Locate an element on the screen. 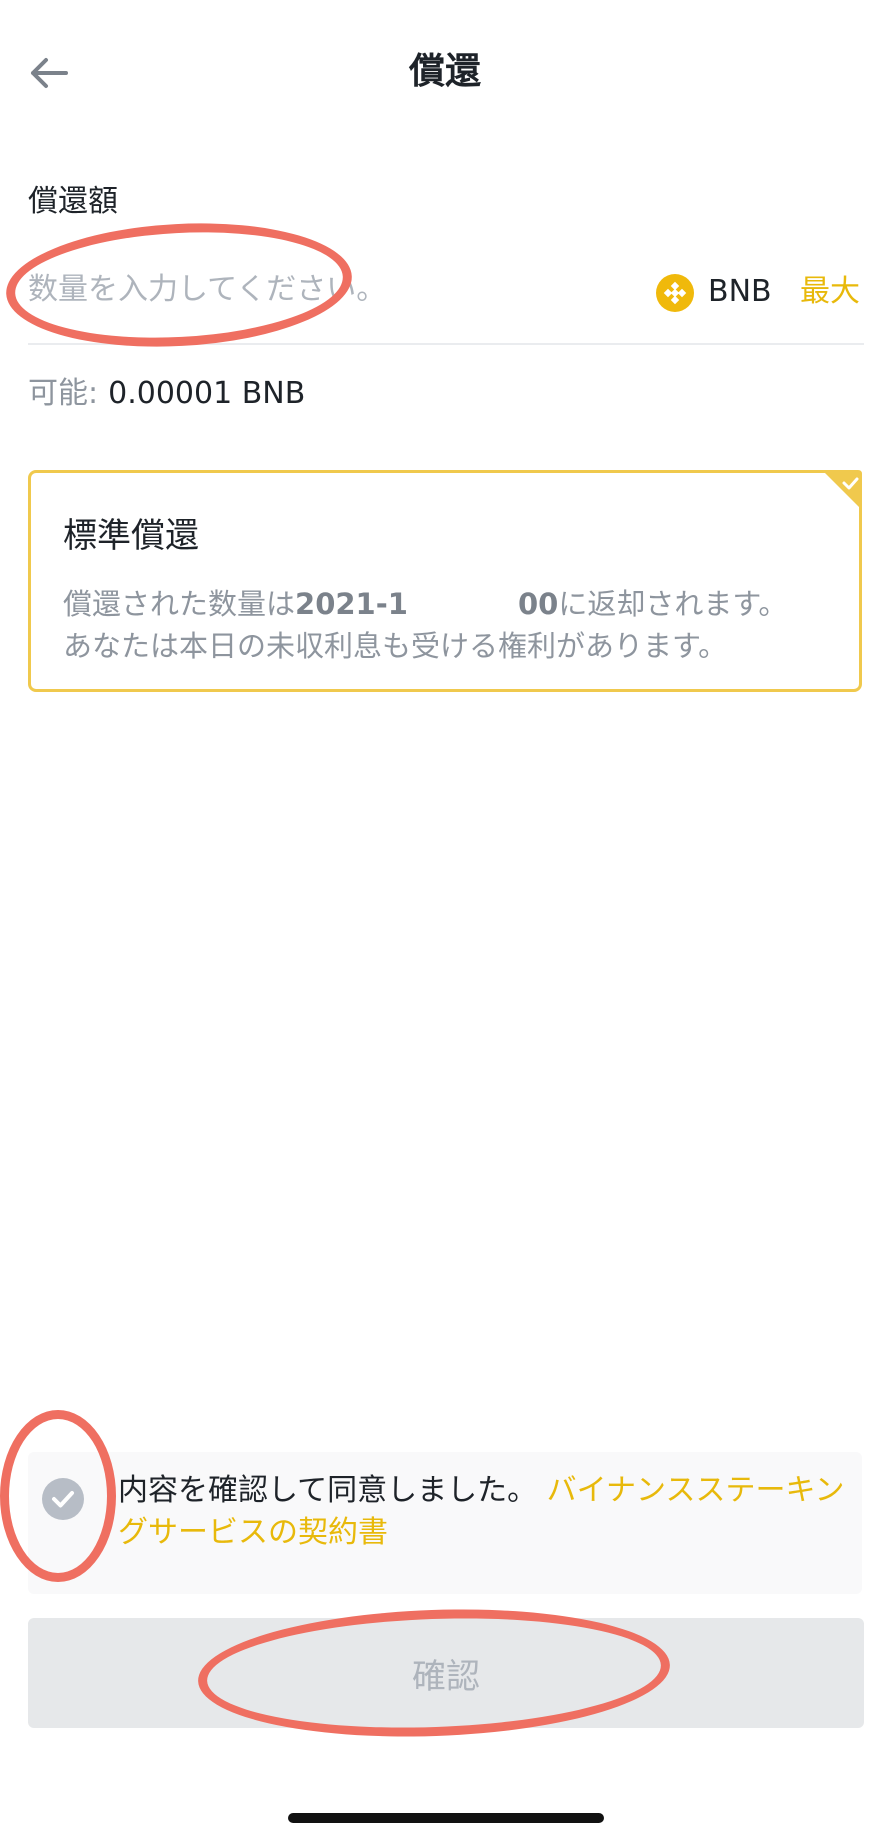 The image size is (890, 1840). check-circle-icon is located at coordinates (63, 1499).